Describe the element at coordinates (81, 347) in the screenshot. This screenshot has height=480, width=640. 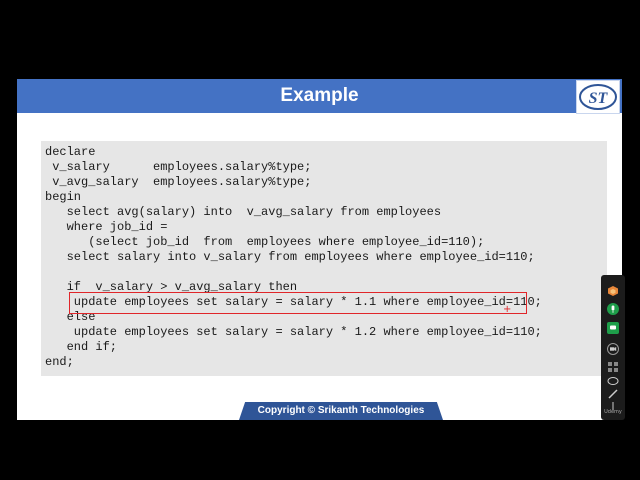
I see `code-line: end if;` at that location.